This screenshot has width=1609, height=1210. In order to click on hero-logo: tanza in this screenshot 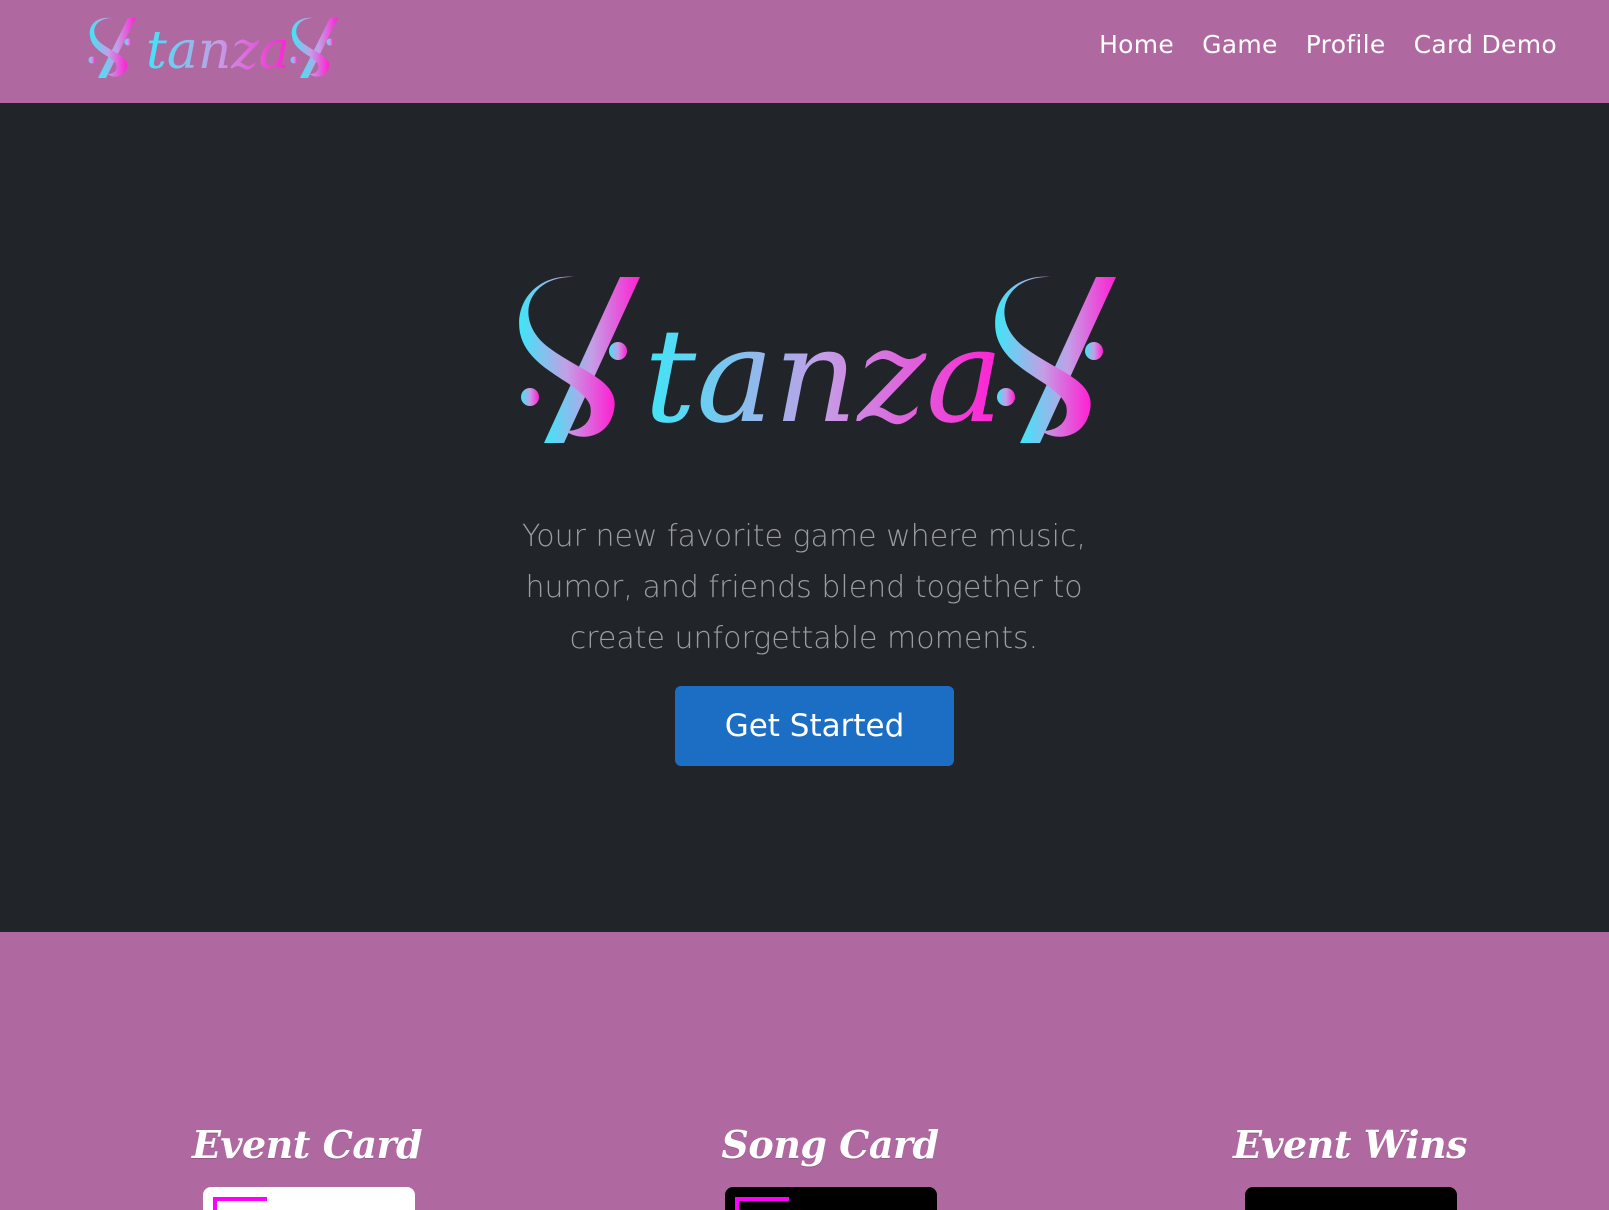, I will do `click(817, 364)`.